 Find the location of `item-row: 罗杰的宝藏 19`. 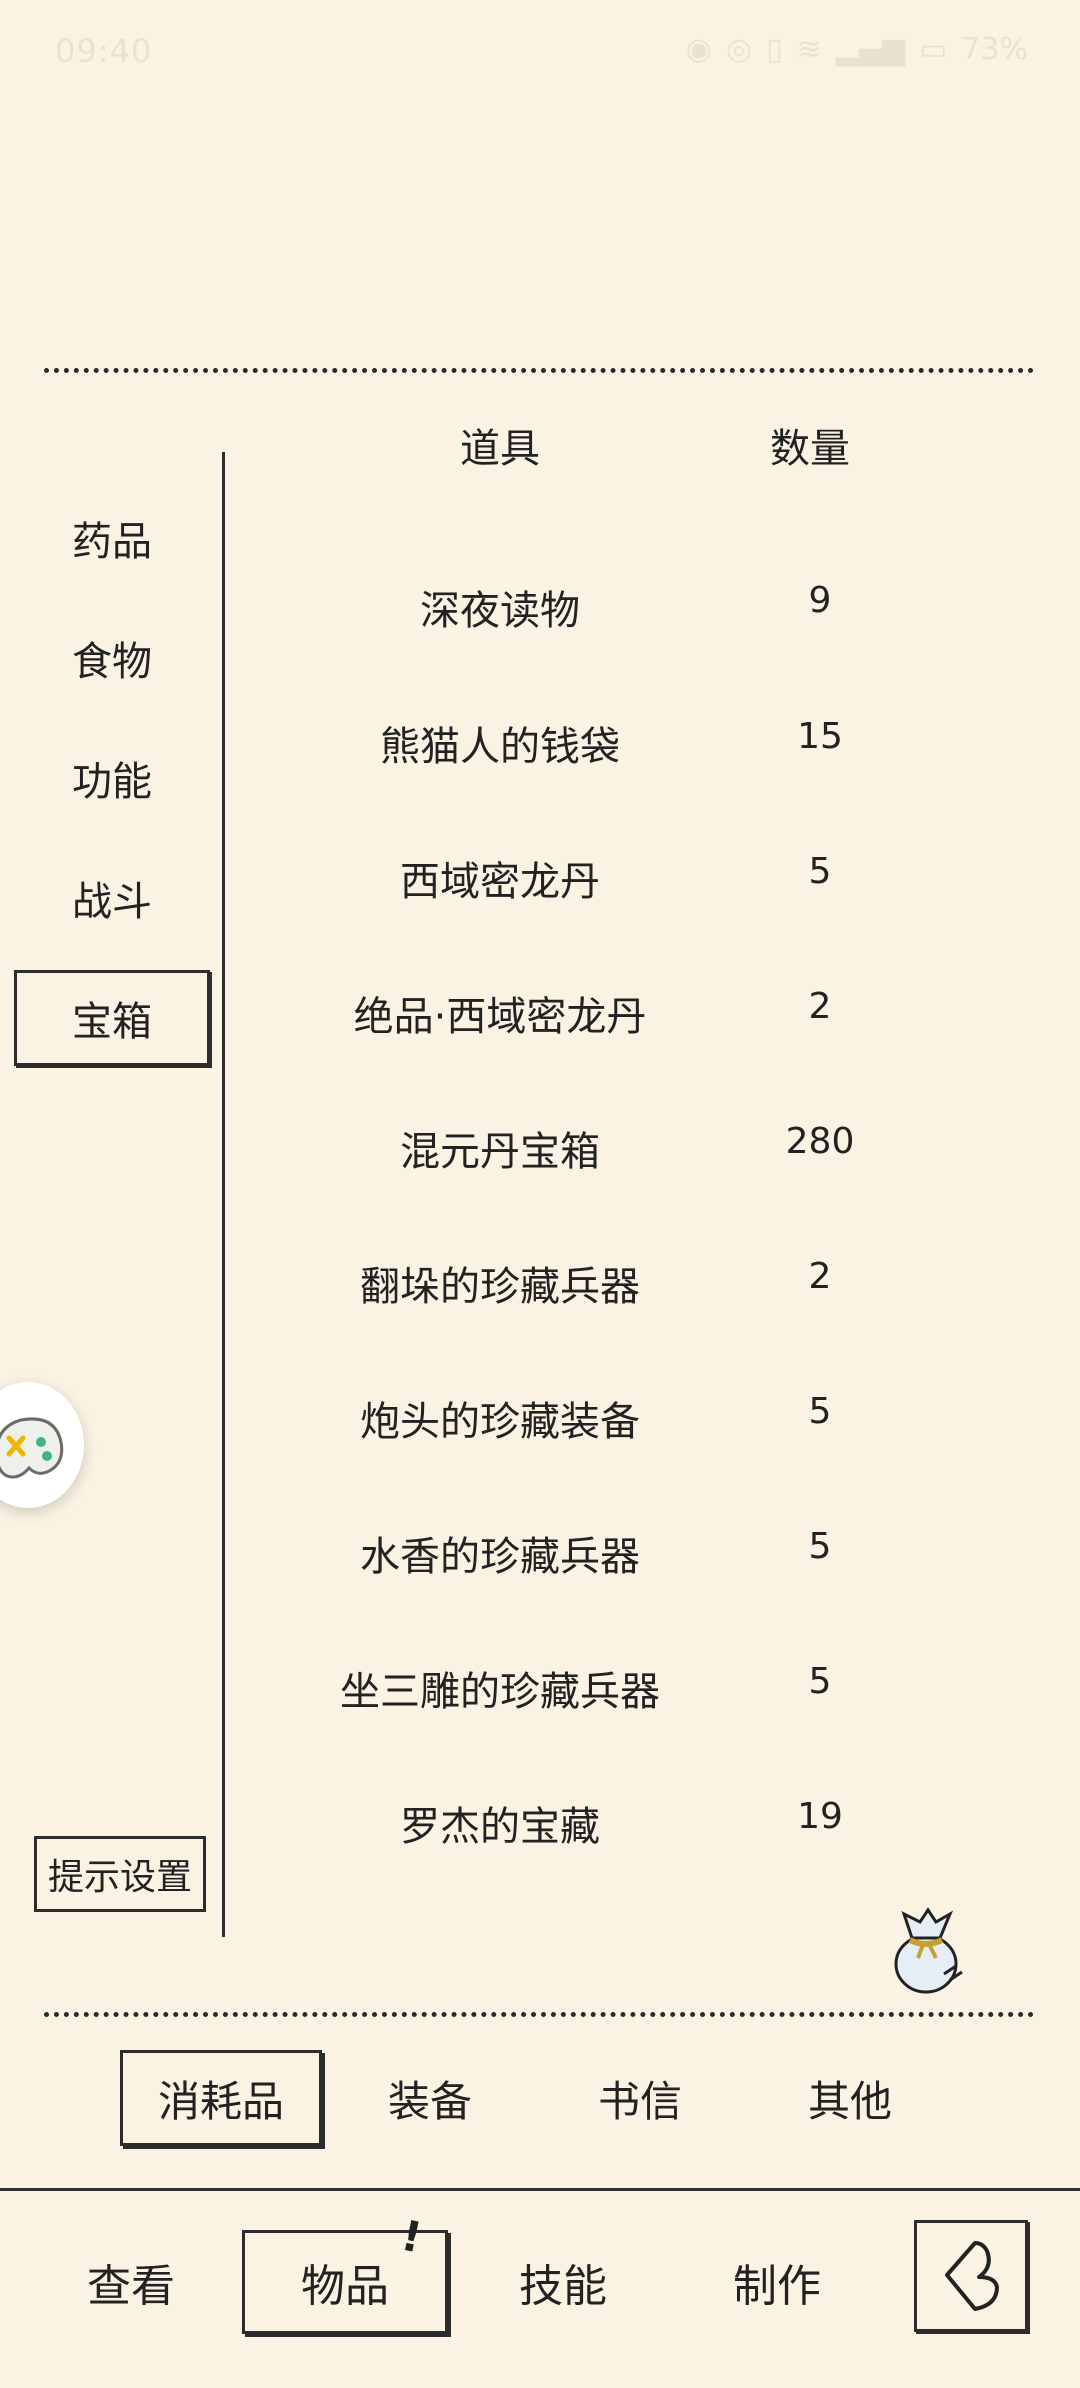

item-row: 罗杰的宝藏 19 is located at coordinates (660, 1814).